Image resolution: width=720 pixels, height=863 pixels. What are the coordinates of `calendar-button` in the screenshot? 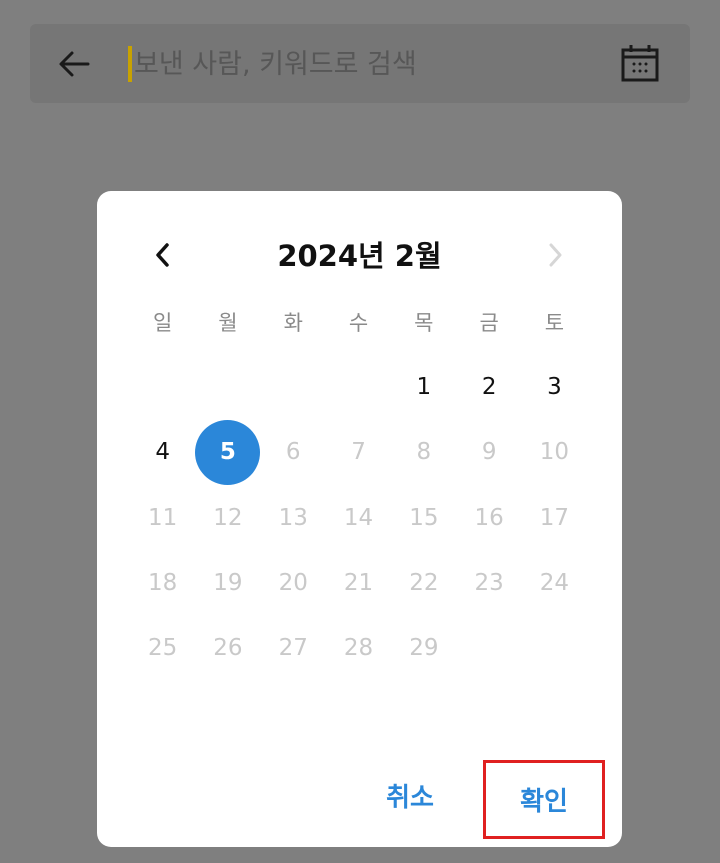 It's located at (640, 64).